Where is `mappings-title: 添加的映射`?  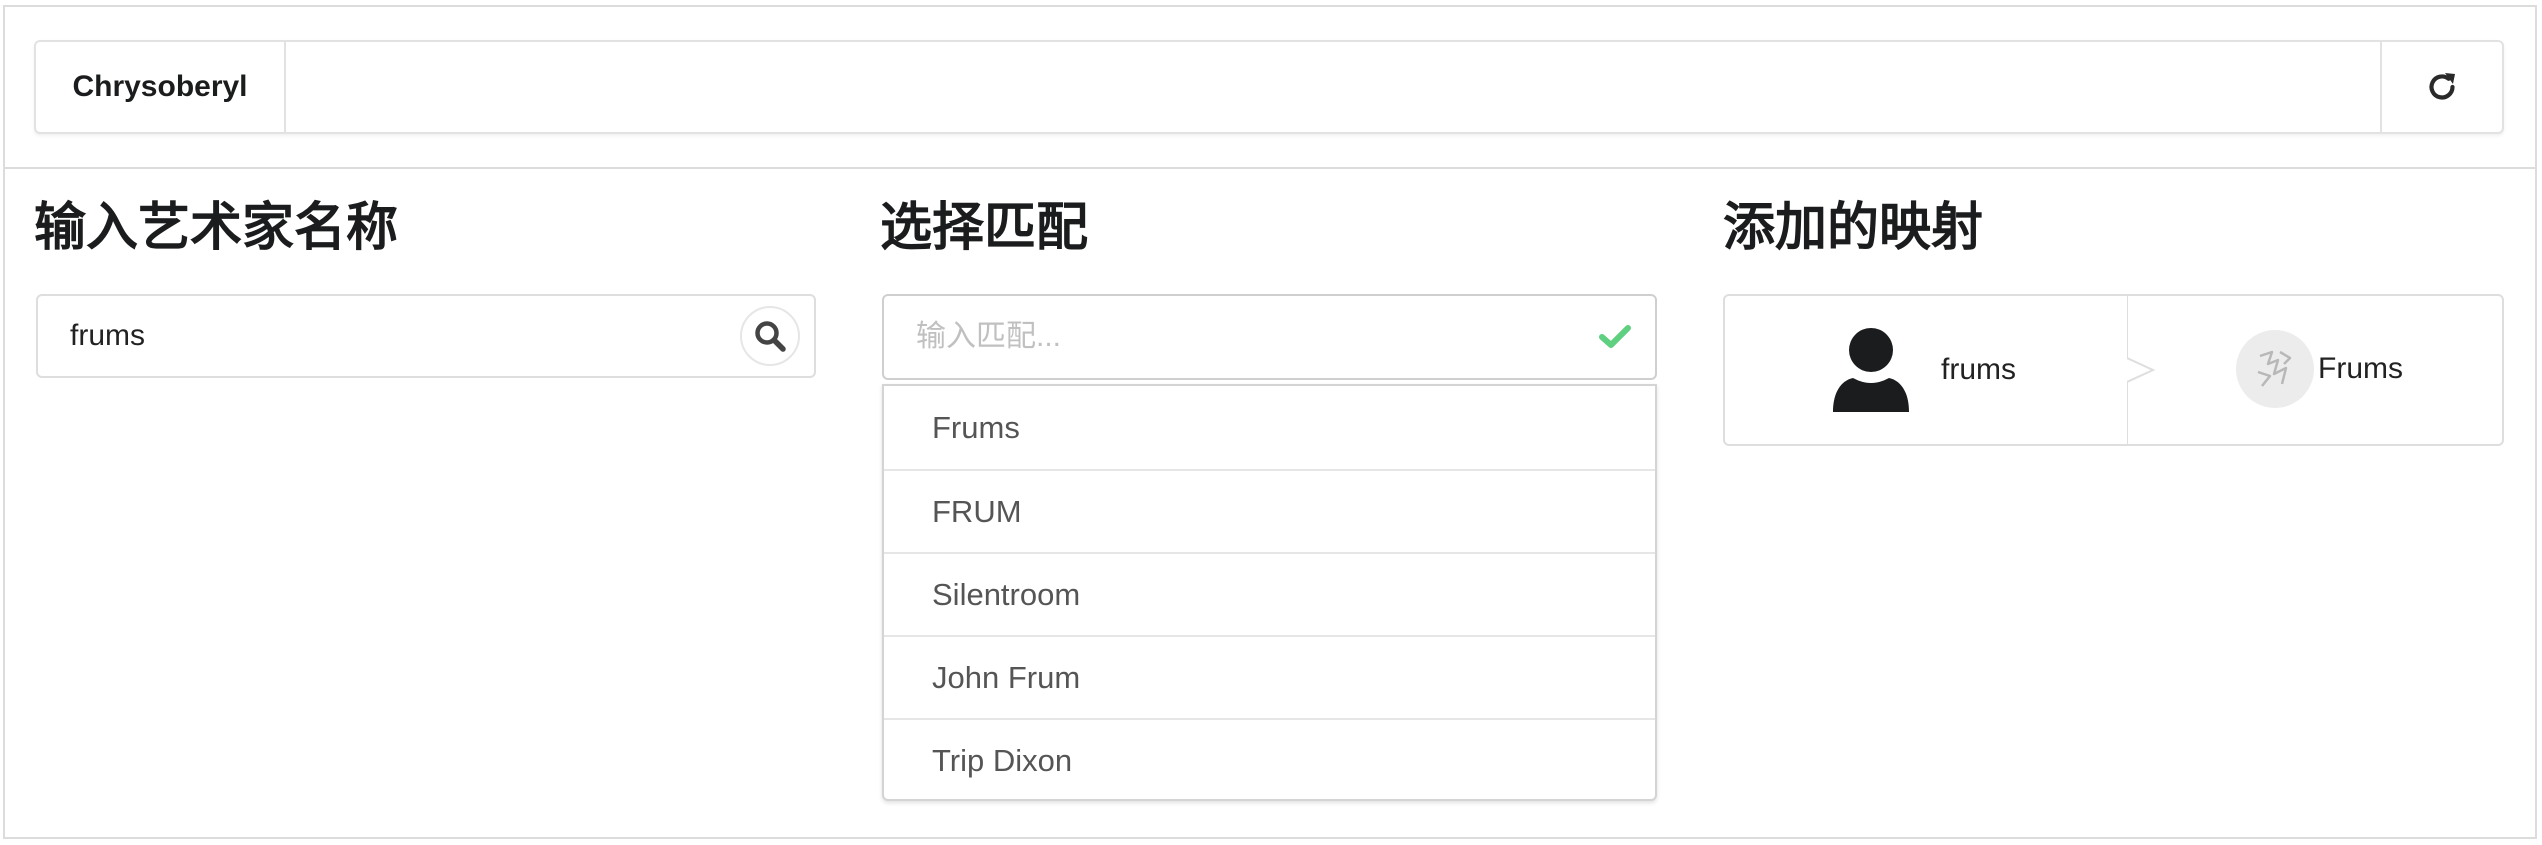 mappings-title: 添加的映射 is located at coordinates (1853, 228).